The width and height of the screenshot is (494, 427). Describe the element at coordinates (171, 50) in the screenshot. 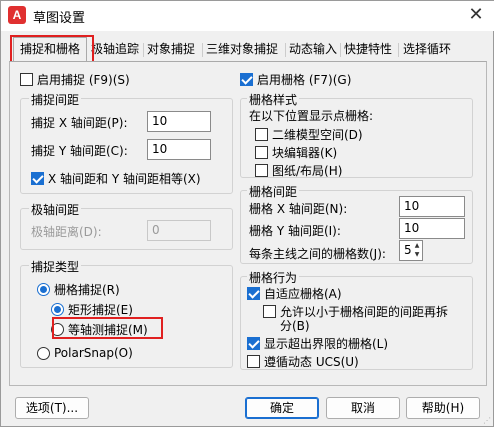

I see `tab-object-snap: 对象捕捉` at that location.